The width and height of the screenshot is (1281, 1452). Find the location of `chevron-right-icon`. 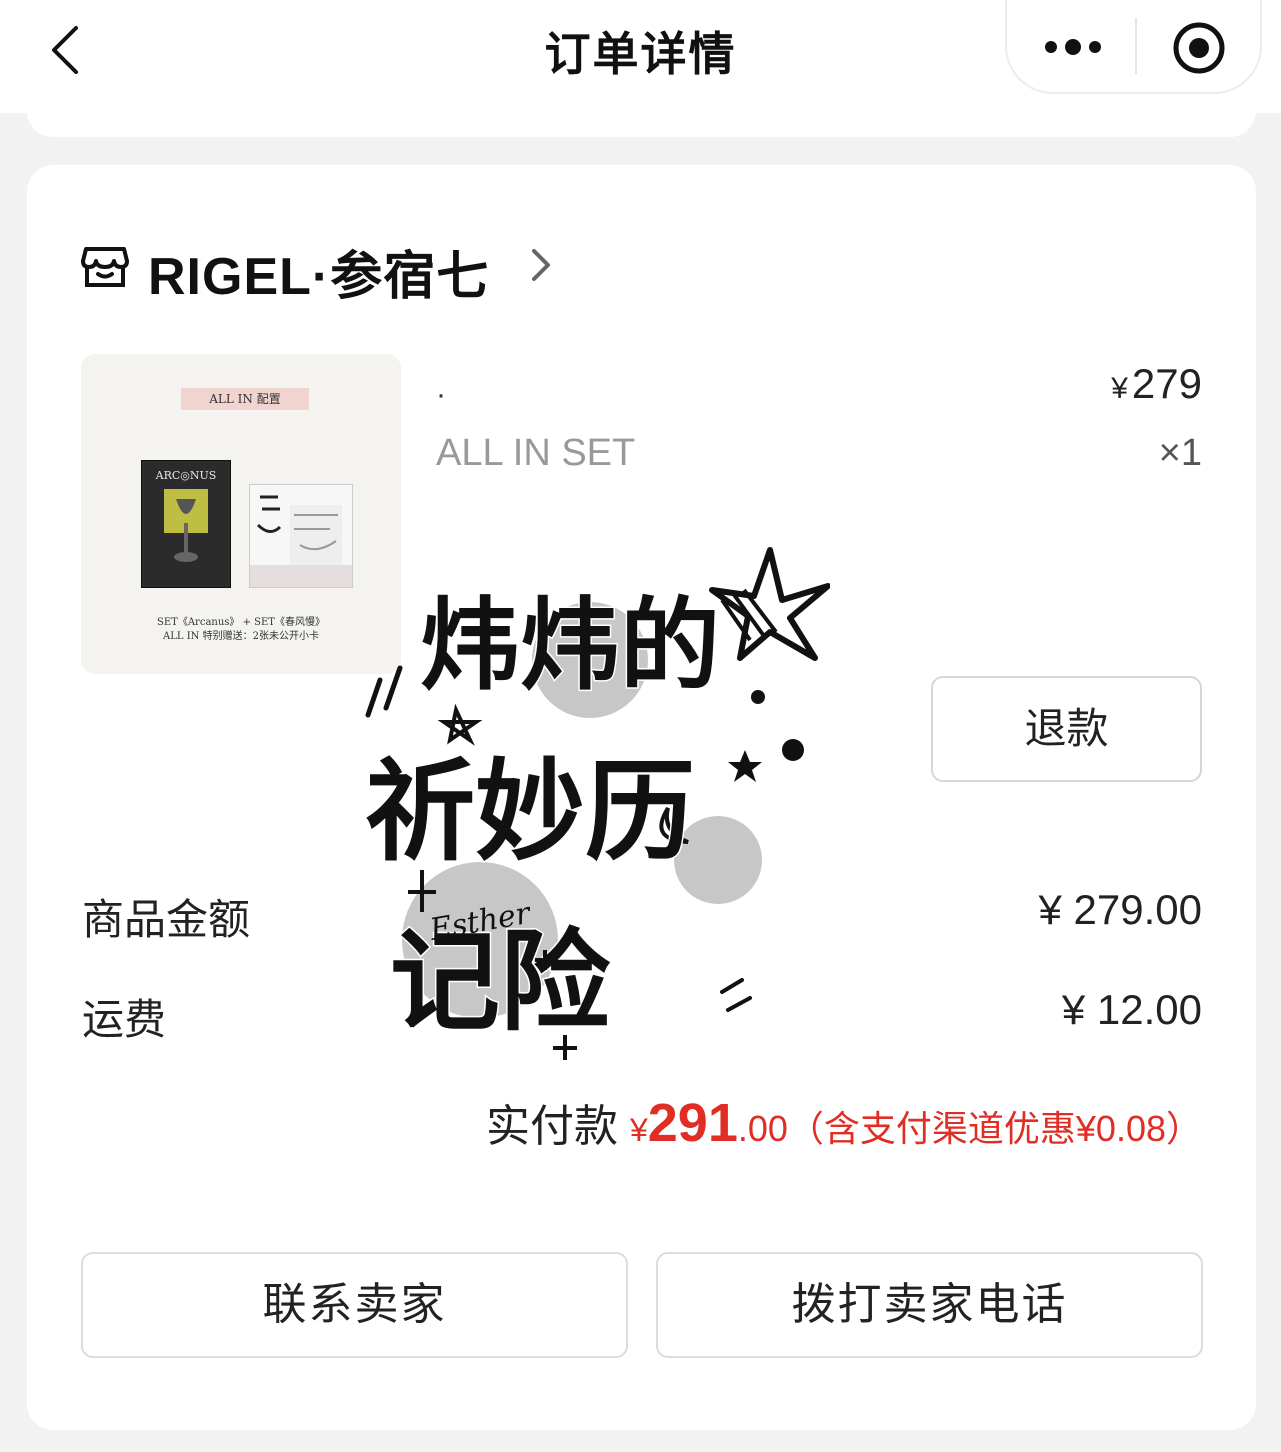

chevron-right-icon is located at coordinates (541, 265).